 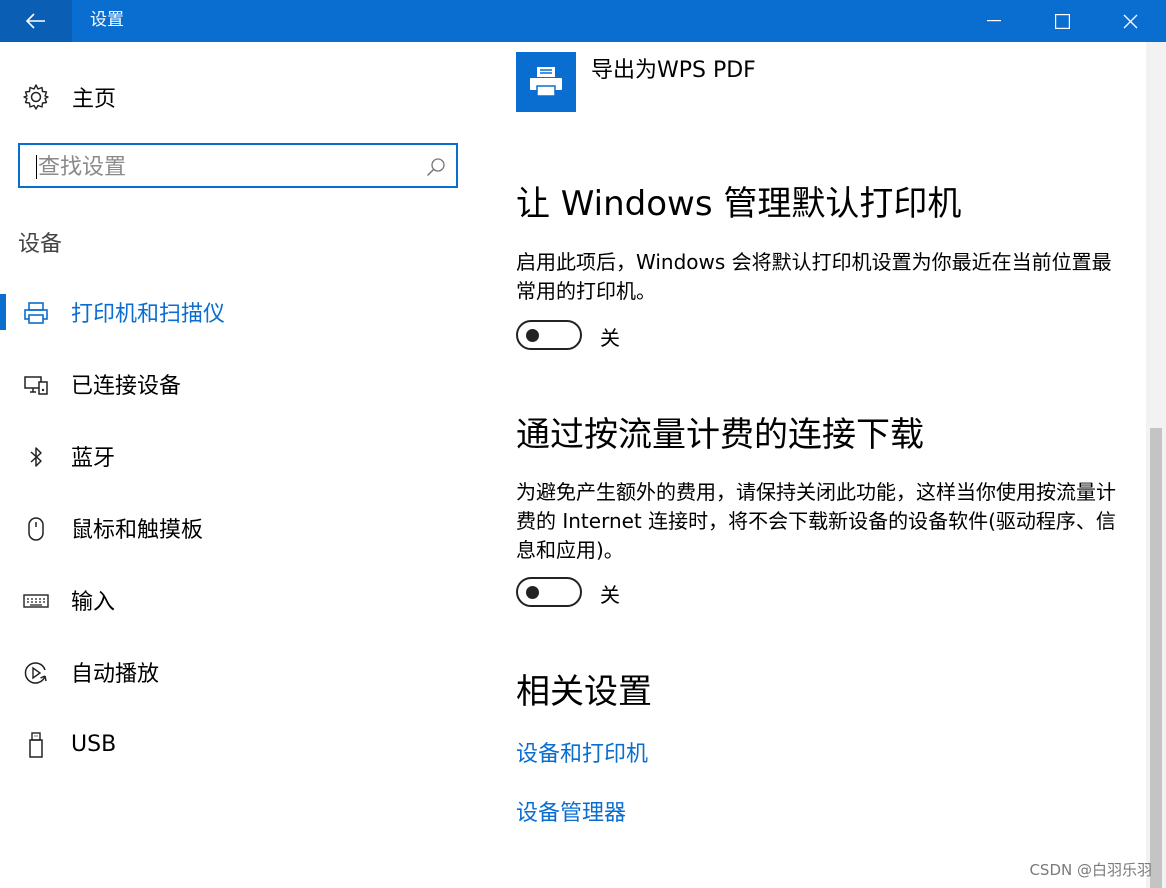 I want to click on minimize-button, so click(x=994, y=21).